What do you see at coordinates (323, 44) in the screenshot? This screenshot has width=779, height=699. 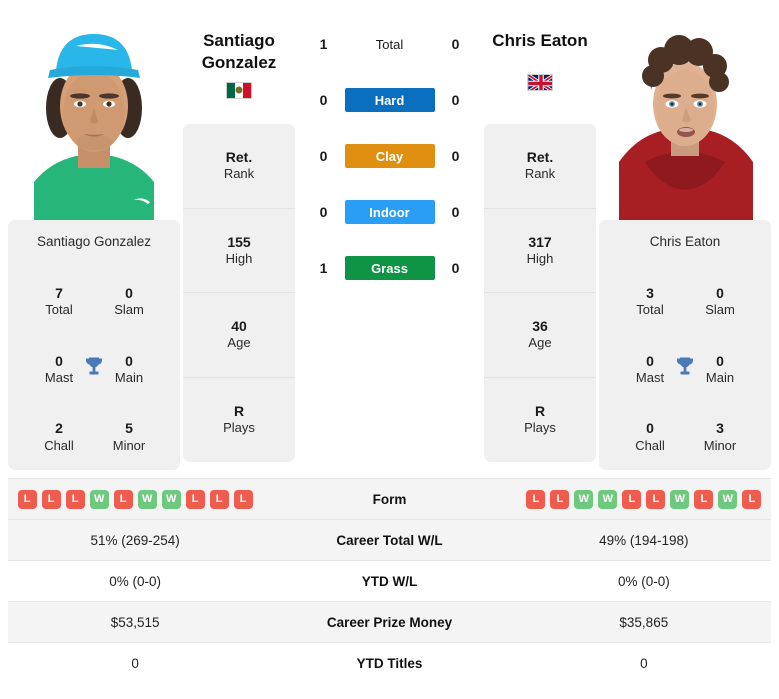 I see `surface-total-left-value: 1` at bounding box center [323, 44].